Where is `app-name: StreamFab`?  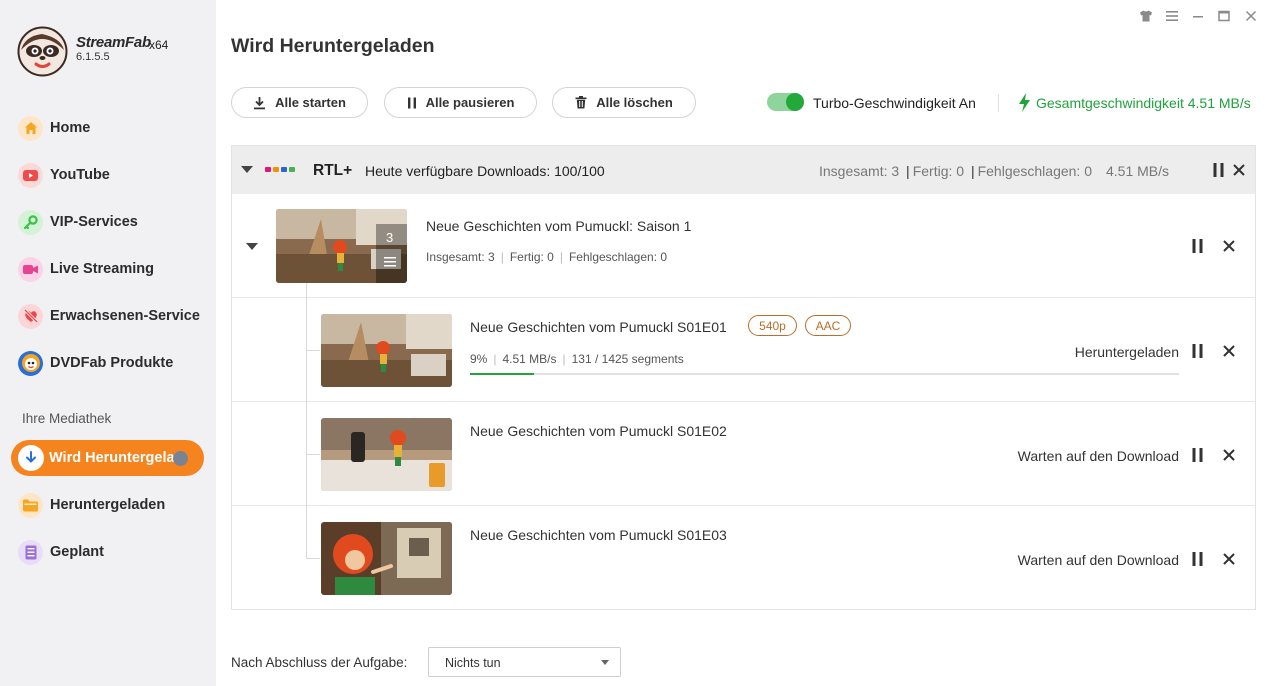
app-name: StreamFab is located at coordinates (113, 42).